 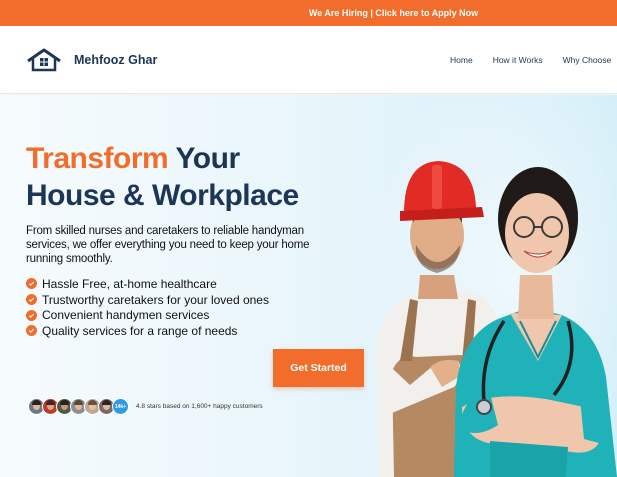 I want to click on feature-item: Convenient handymen services, so click(x=147, y=315).